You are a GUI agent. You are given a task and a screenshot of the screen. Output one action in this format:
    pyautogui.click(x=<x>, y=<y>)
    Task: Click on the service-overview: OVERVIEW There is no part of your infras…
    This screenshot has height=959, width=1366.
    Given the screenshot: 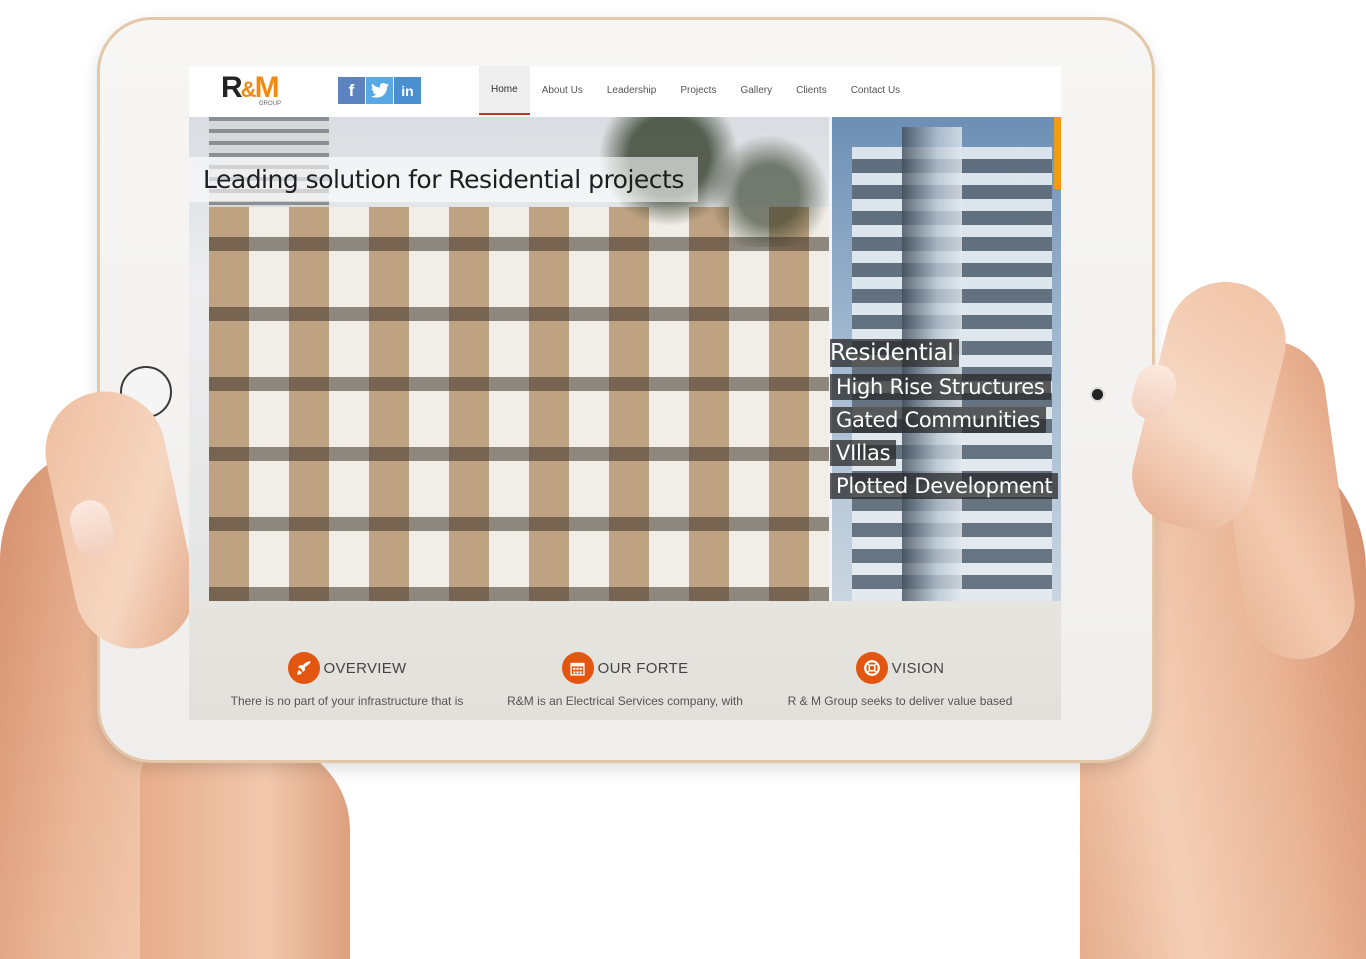 What is the action you would take?
    pyautogui.click(x=347, y=680)
    